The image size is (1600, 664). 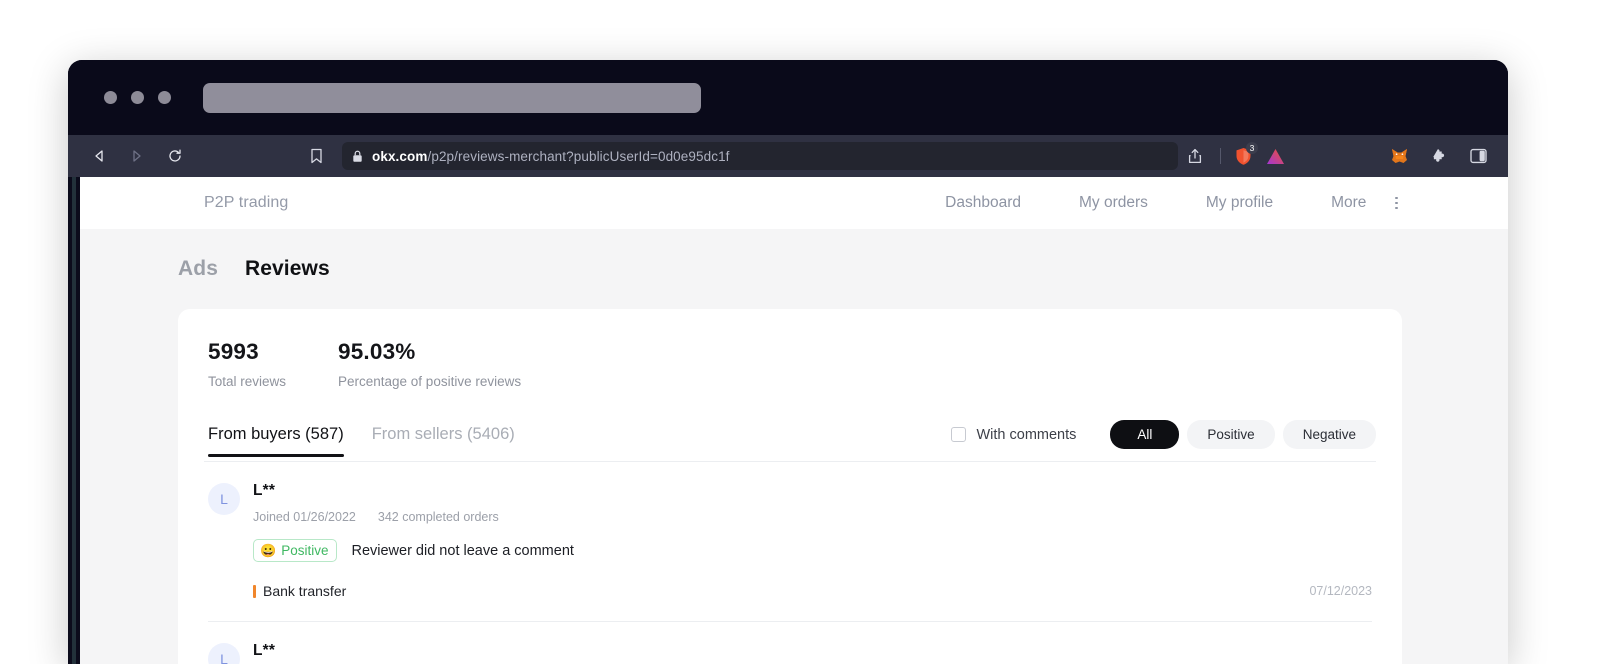 I want to click on positive-percentage-label: Percentage of positive reviews, so click(x=430, y=381).